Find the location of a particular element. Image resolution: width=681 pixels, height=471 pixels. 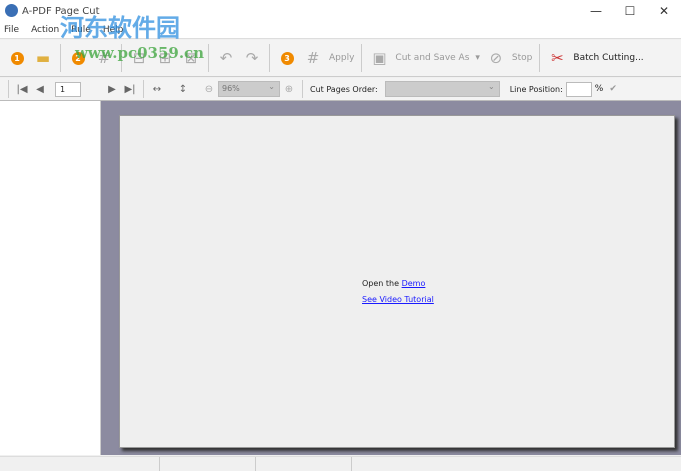

fit-height-icon: ↕ is located at coordinates (183, 89).